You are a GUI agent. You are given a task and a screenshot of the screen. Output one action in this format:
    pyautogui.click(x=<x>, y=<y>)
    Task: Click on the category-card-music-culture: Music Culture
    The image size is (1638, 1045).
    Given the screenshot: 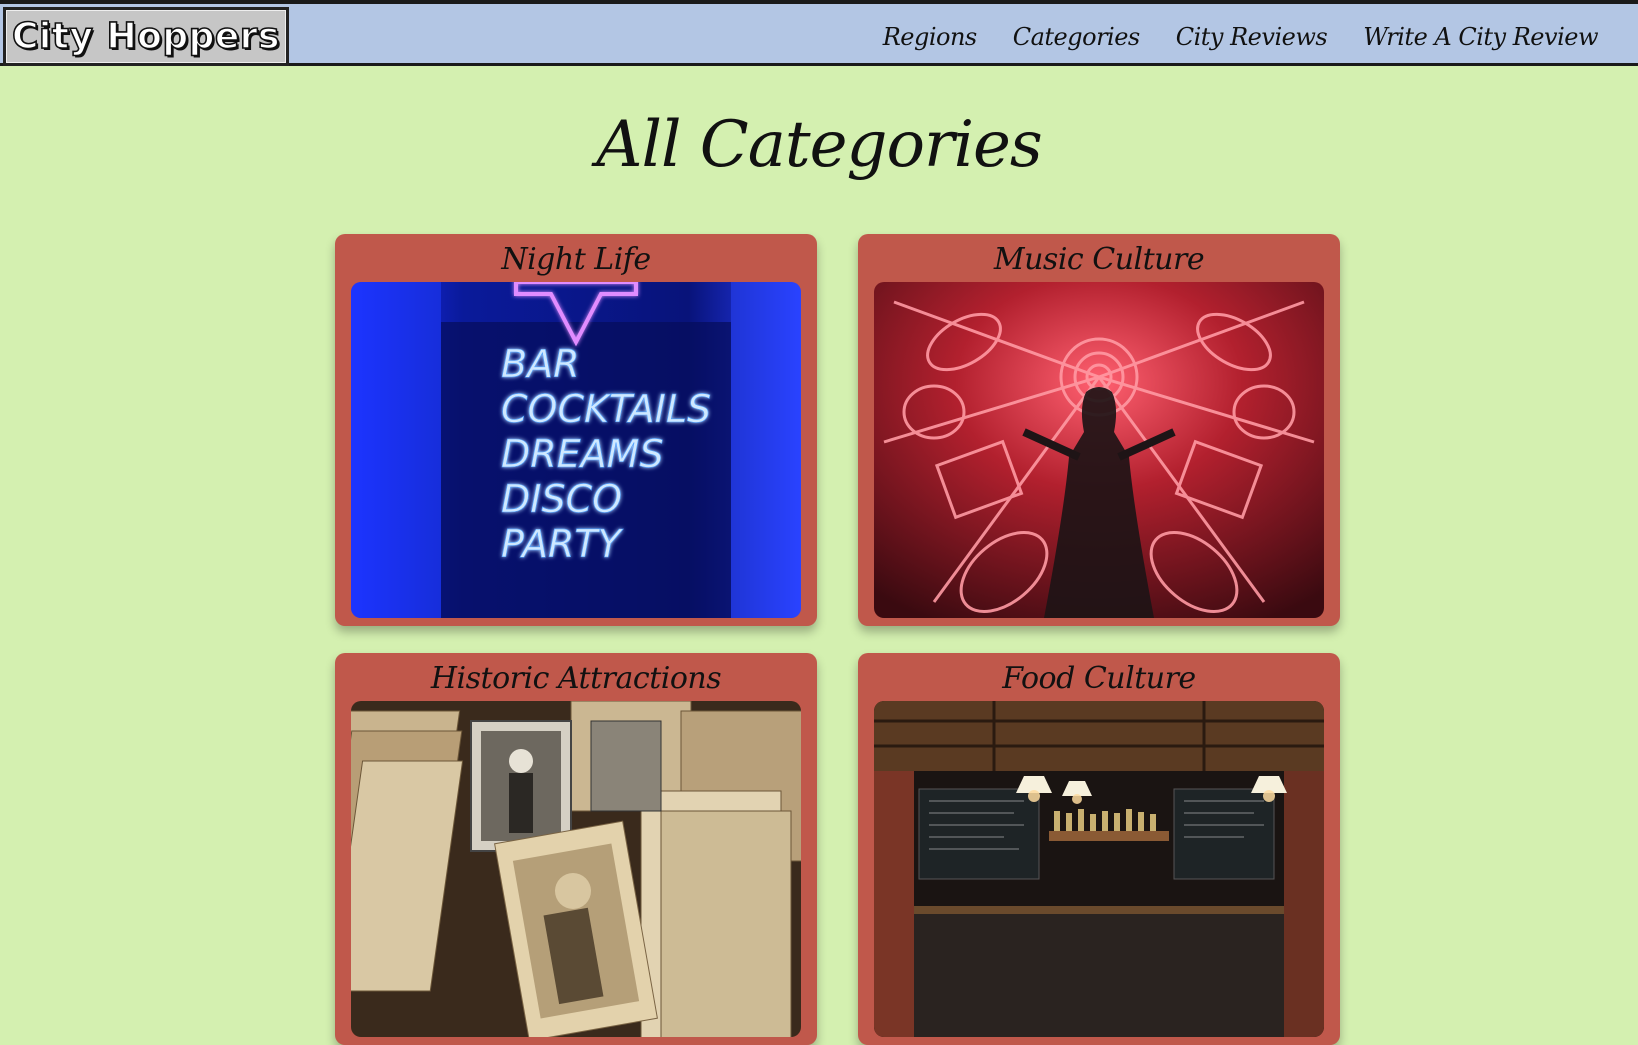 What is the action you would take?
    pyautogui.click(x=1099, y=430)
    